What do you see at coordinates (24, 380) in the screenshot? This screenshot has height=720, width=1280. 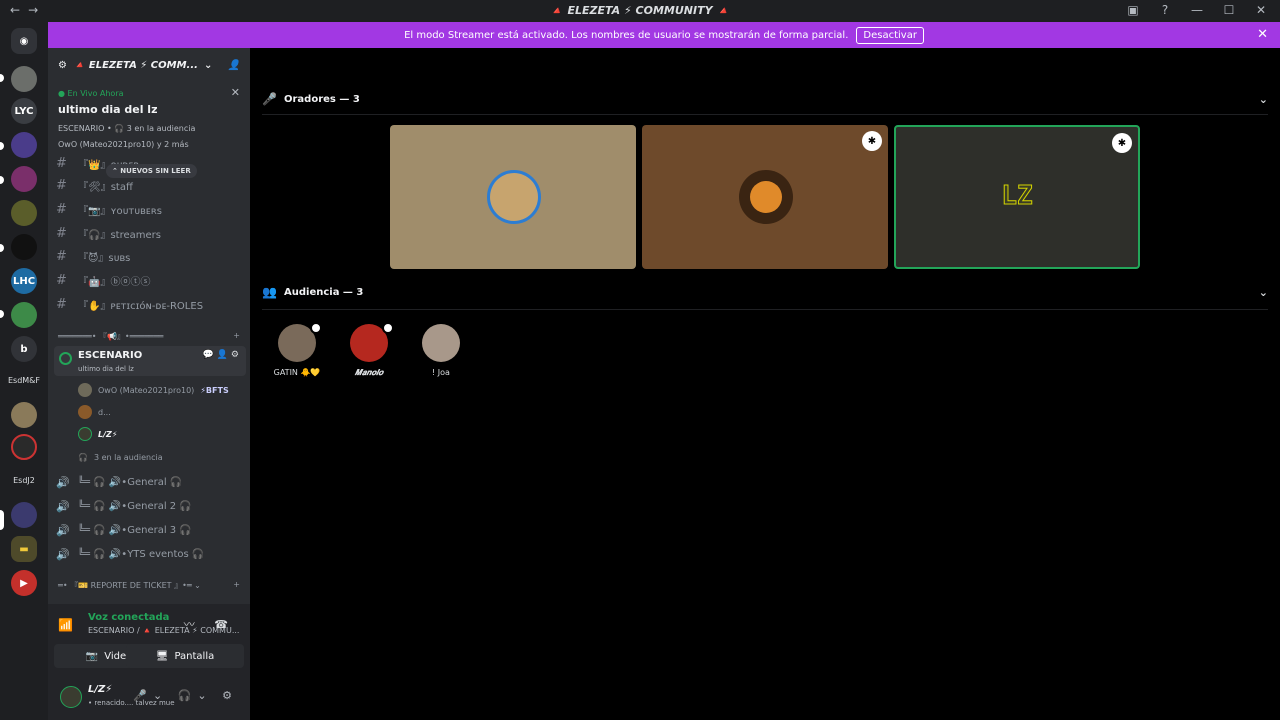 I see `server-label: EsdM&F` at bounding box center [24, 380].